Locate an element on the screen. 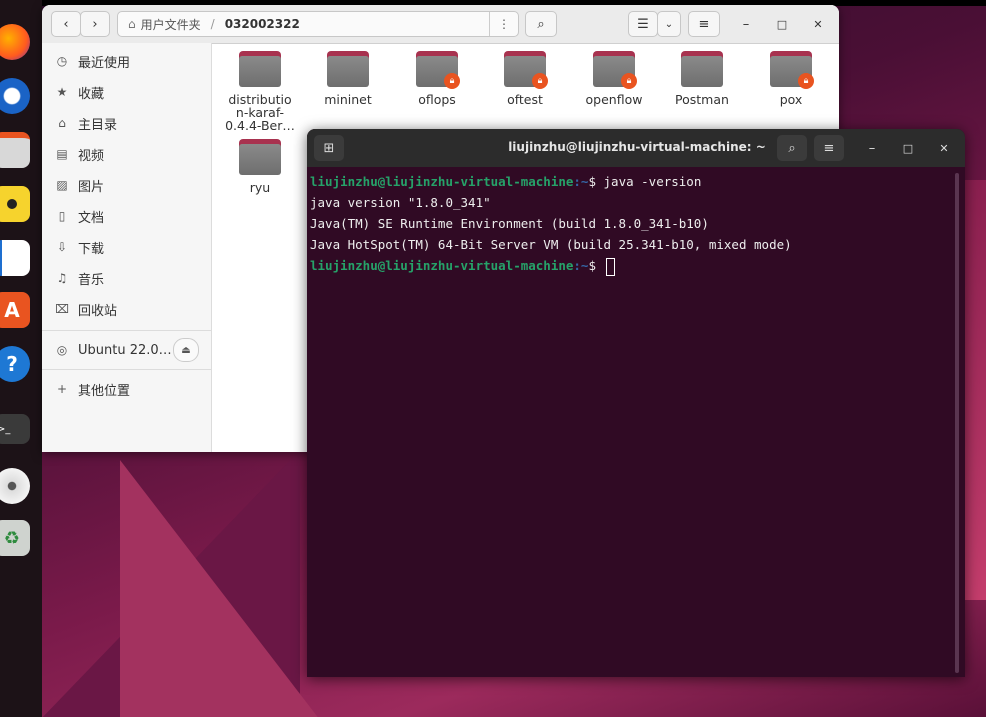  music-icon: ♫ is located at coordinates (62, 278).